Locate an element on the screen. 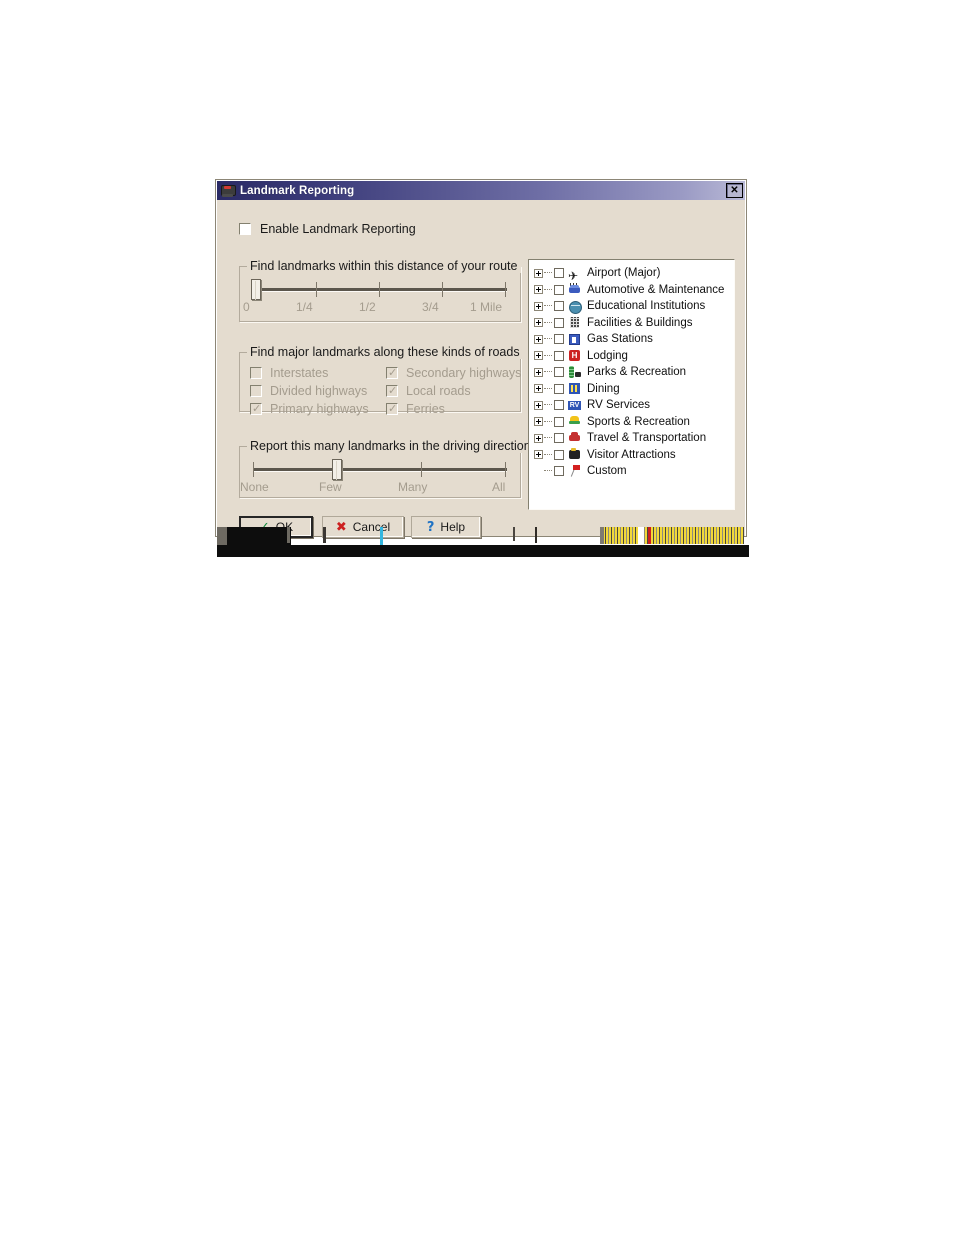  report-tick-none: None is located at coordinates (254, 487).